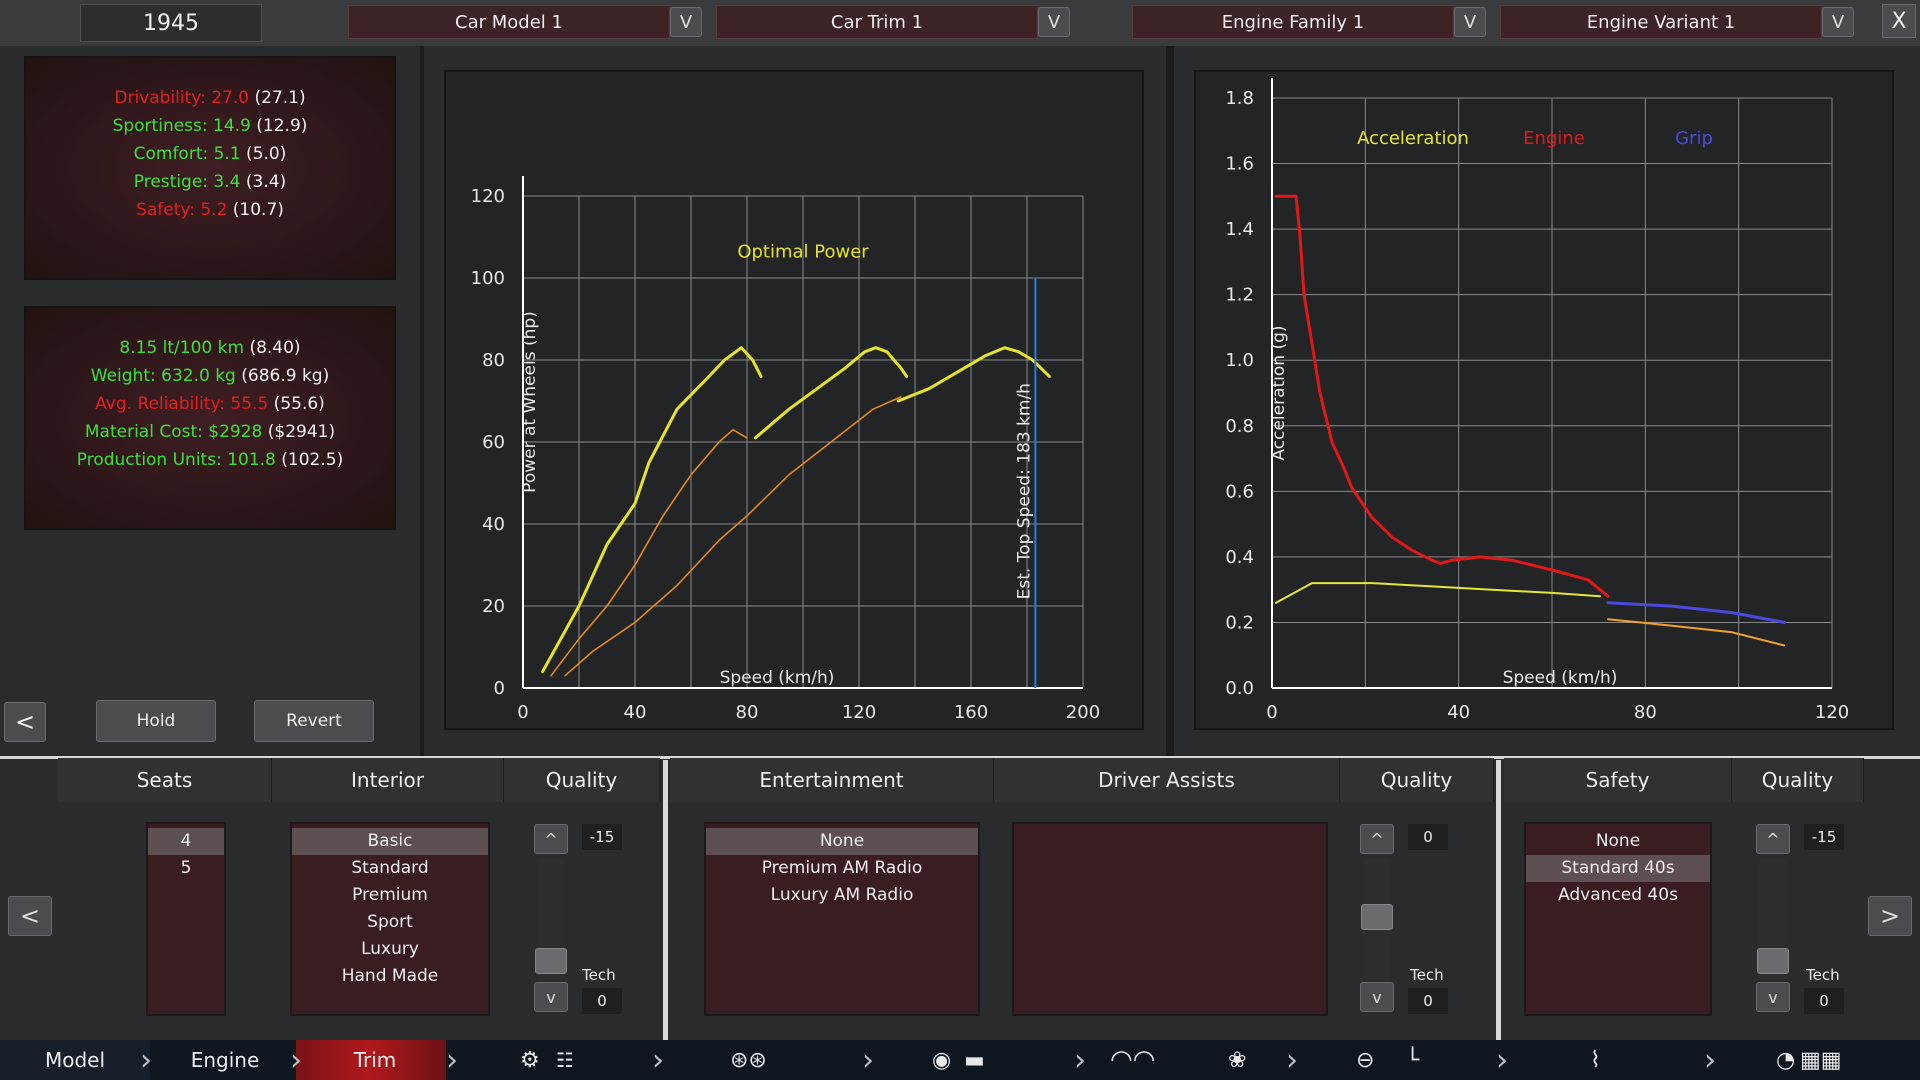 Image resolution: width=1920 pixels, height=1080 pixels. What do you see at coordinates (1798, 780) in the screenshot?
I see `safety-quality-header: Quality` at bounding box center [1798, 780].